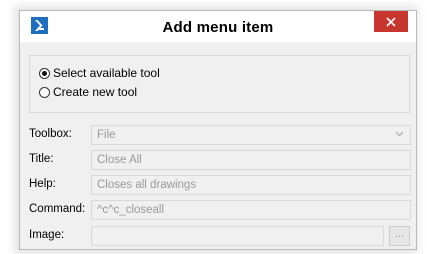 The height and width of the screenshot is (254, 427). What do you see at coordinates (50, 134) in the screenshot?
I see `toolbox-label: Toolbox:` at bounding box center [50, 134].